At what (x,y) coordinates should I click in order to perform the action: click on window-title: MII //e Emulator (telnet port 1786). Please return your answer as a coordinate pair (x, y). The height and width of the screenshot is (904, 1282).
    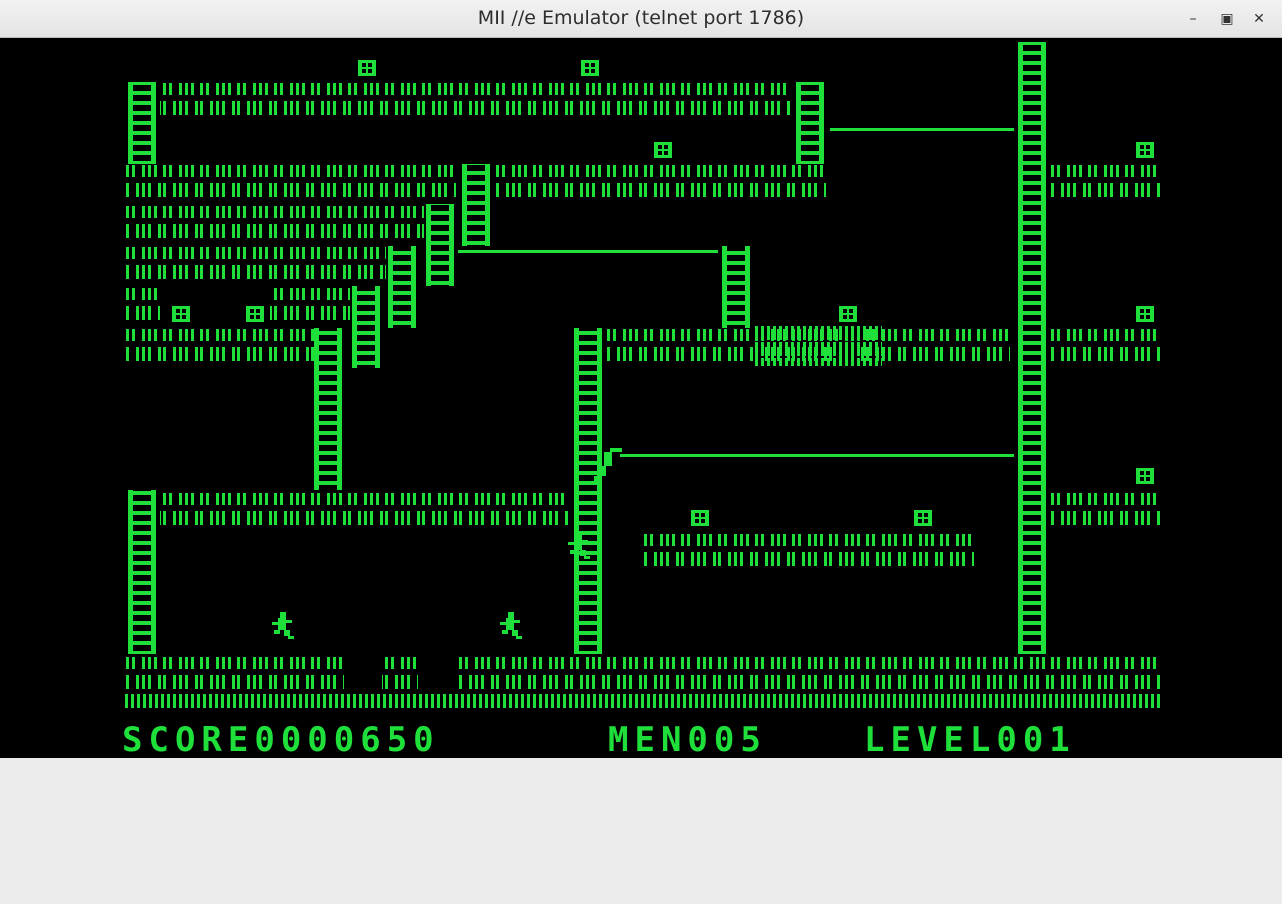
    Looking at the image, I should click on (641, 18).